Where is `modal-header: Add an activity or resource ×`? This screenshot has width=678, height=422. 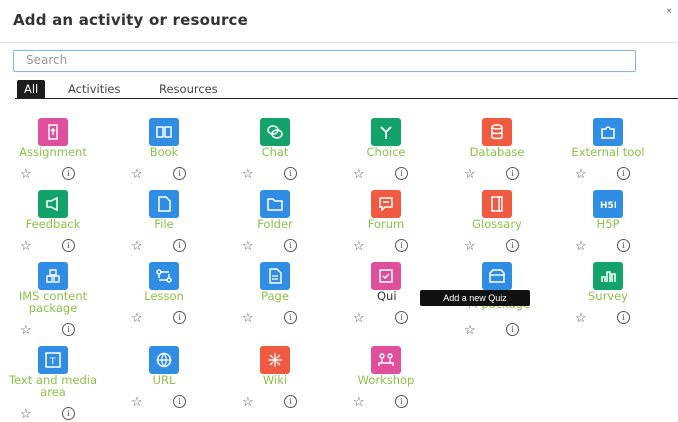 modal-header: Add an activity or resource × is located at coordinates (339, 21).